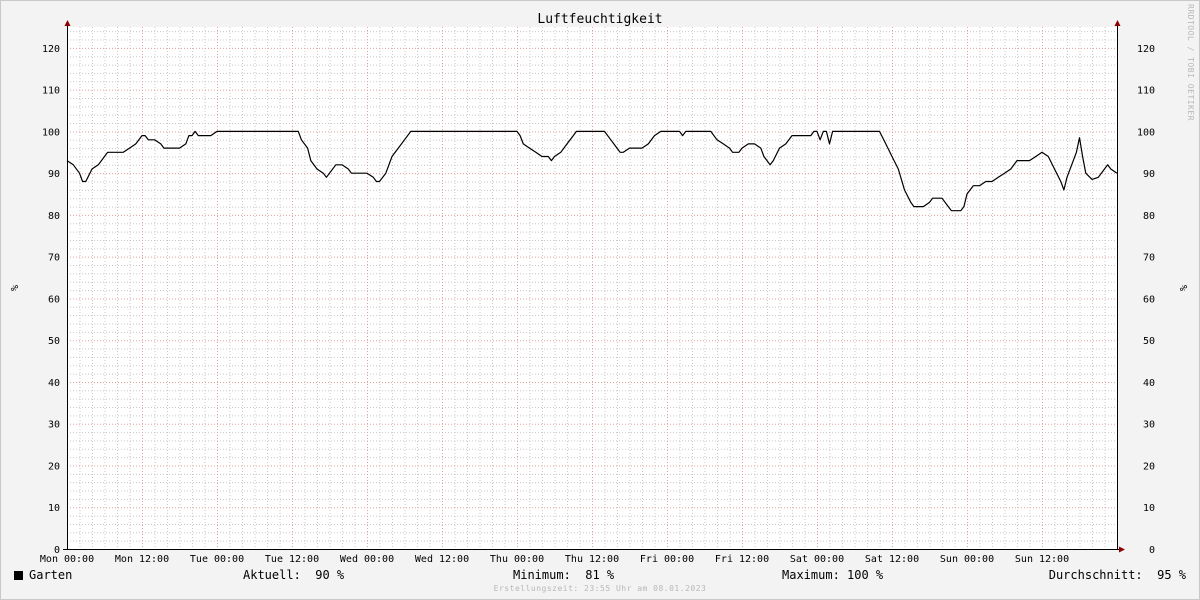  I want to click on y-tick-label-right: 100, so click(1146, 132).